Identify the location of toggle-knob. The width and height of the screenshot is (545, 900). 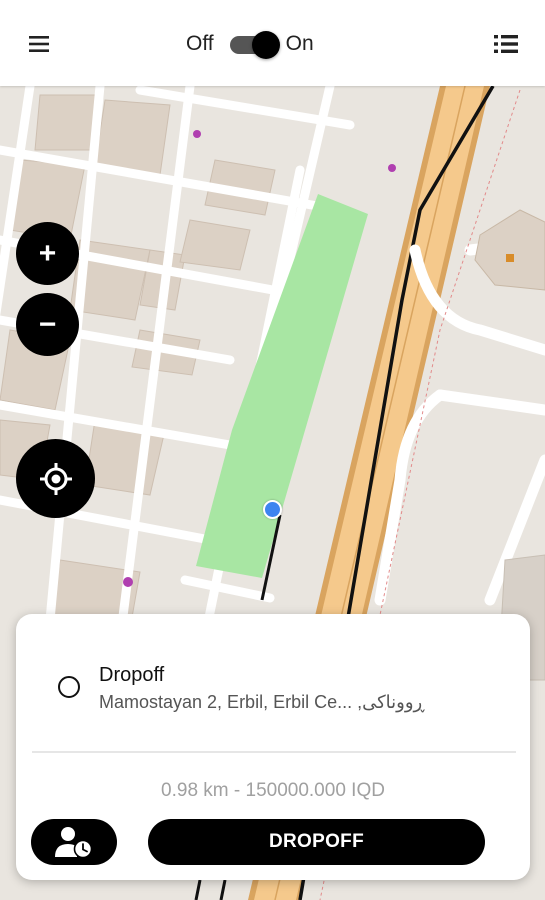
(265, 45).